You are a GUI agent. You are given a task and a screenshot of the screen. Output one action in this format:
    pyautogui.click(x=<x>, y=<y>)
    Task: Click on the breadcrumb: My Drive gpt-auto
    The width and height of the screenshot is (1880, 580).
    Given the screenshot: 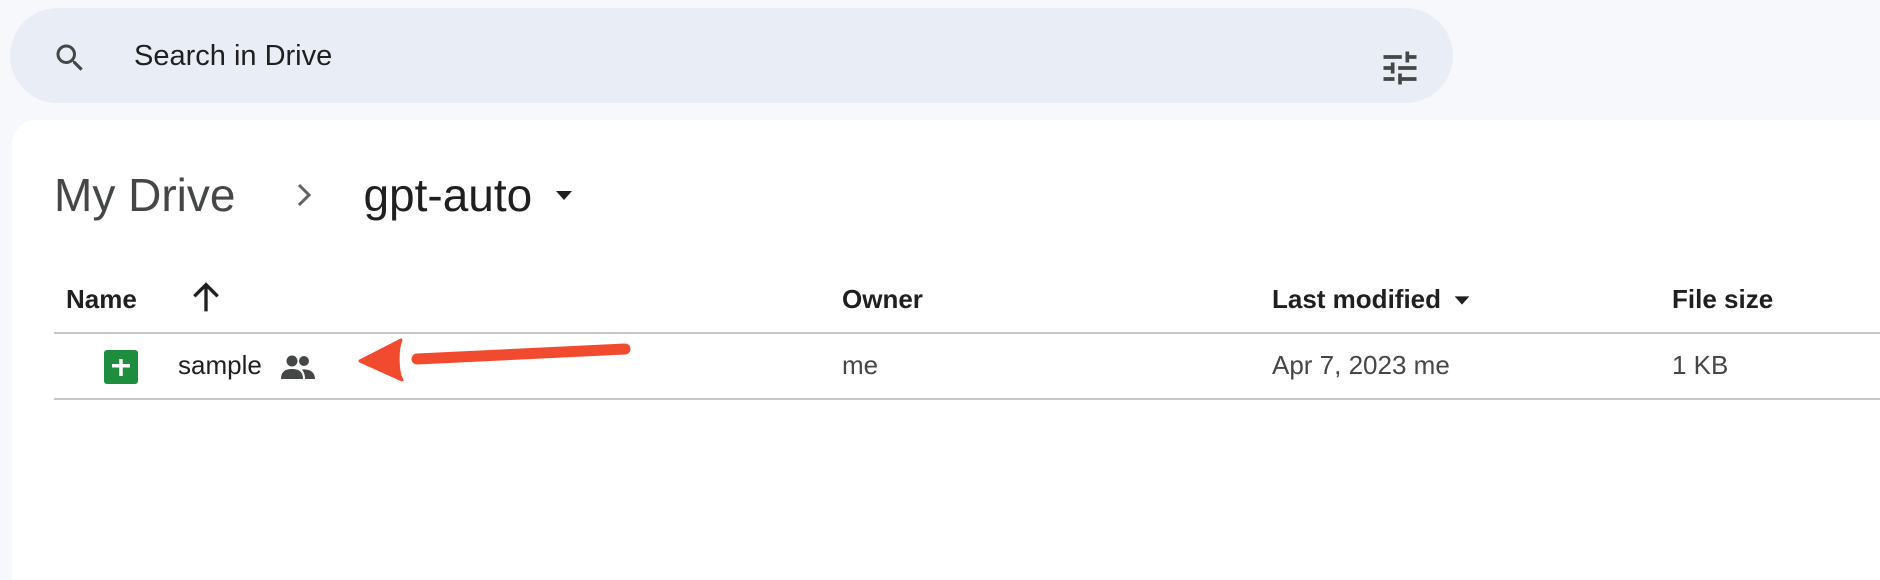 What is the action you would take?
    pyautogui.click(x=315, y=195)
    